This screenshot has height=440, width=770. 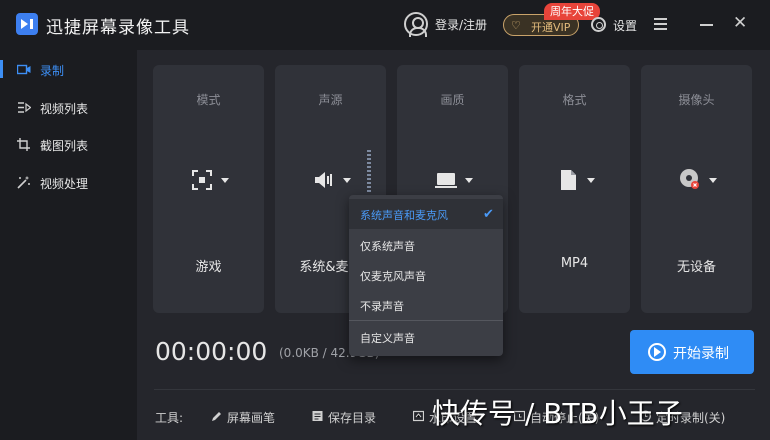 I want to click on card-title: 画质, so click(x=452, y=100).